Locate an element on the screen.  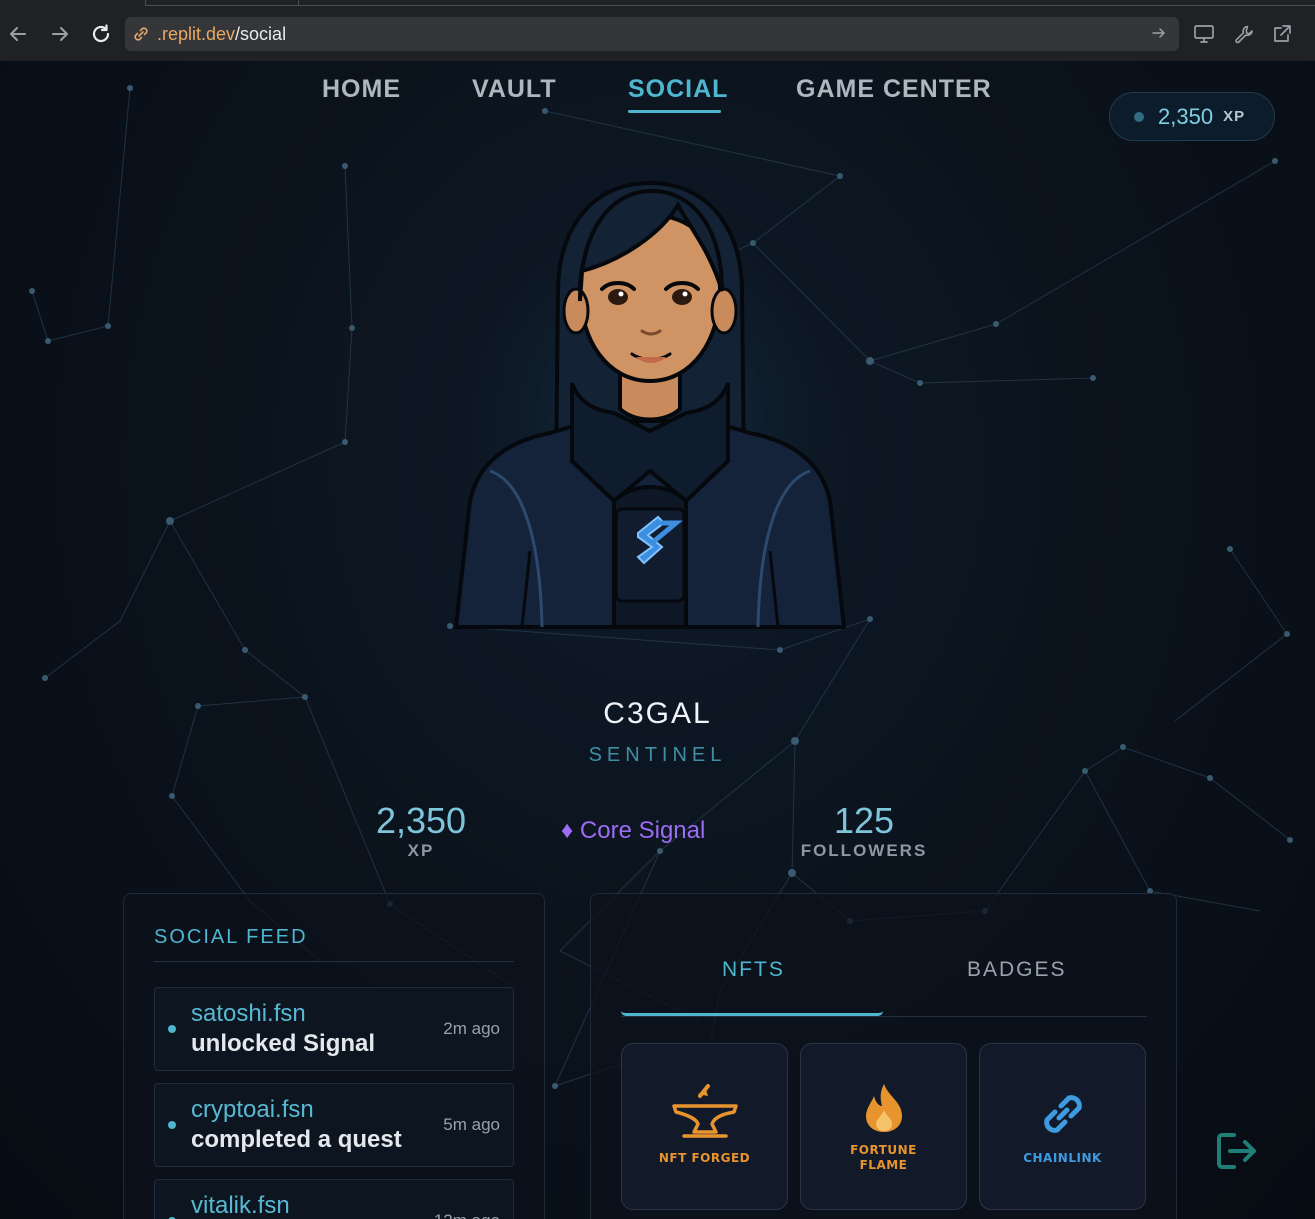
wrench-icon is located at coordinates (1244, 34).